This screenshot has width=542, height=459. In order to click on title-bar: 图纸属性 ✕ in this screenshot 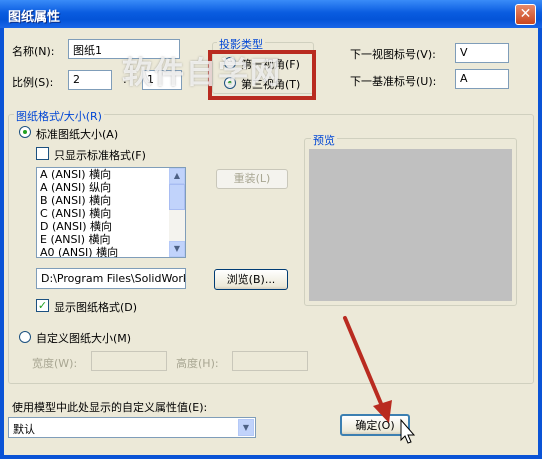, I will do `click(271, 14)`.